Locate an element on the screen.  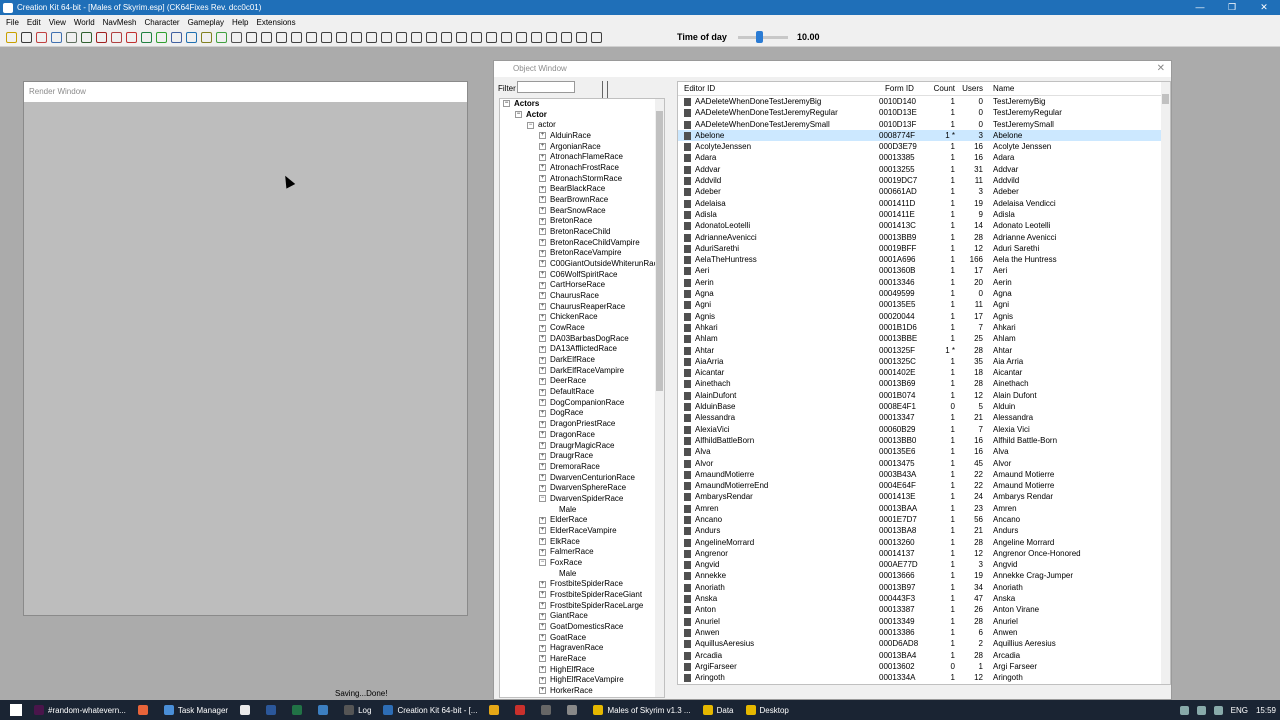
table-row: Aicantar 0001402E 1 18 Aicantar is located at coordinates (924, 372).